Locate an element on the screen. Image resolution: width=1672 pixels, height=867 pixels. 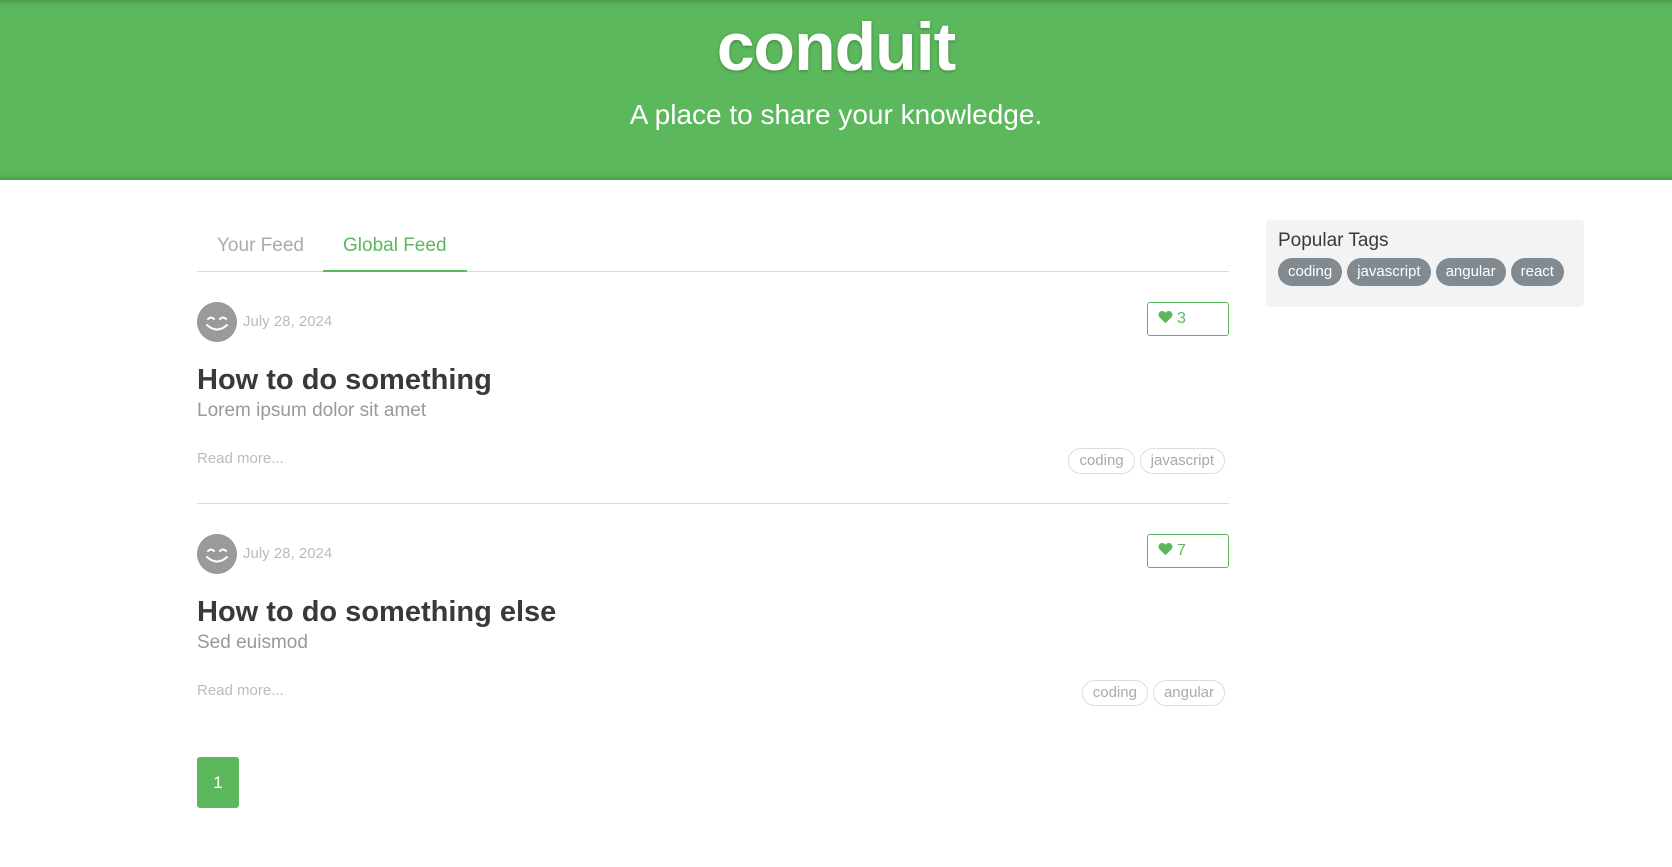
article-tag: angular is located at coordinates (1188, 693).